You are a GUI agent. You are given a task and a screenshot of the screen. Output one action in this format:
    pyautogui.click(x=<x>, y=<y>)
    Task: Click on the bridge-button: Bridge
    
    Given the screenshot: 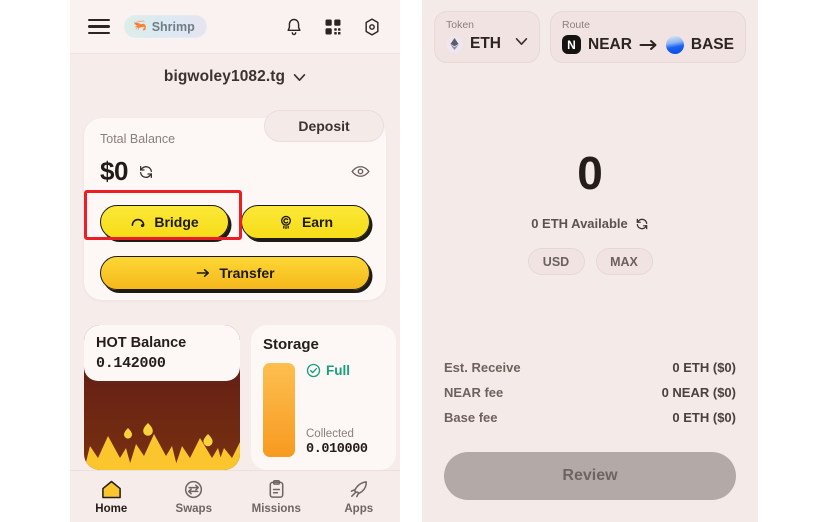 What is the action you would take?
    pyautogui.click(x=164, y=222)
    